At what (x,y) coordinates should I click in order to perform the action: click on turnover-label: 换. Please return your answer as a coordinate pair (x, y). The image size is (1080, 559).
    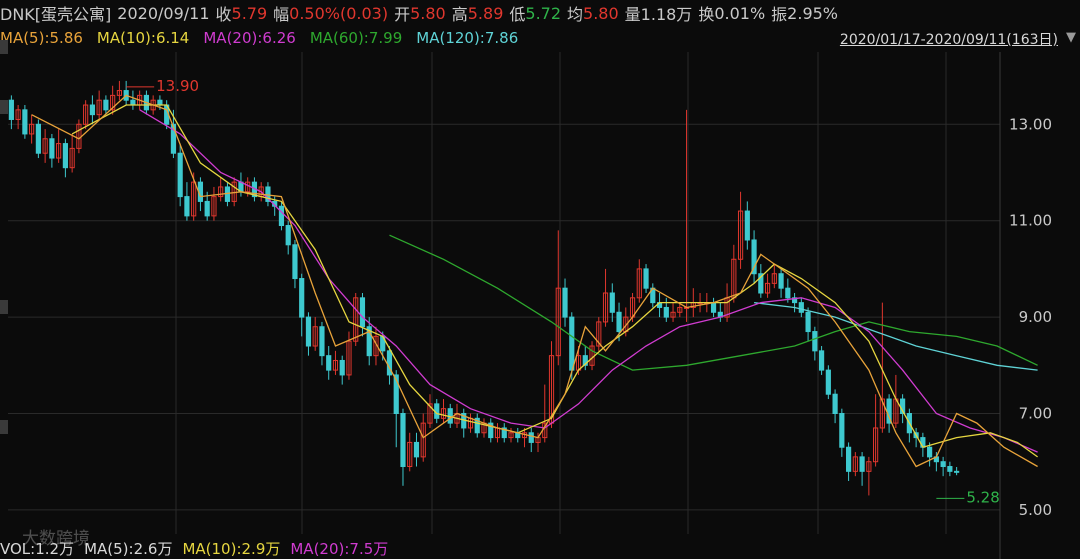
    Looking at the image, I should click on (706, 14).